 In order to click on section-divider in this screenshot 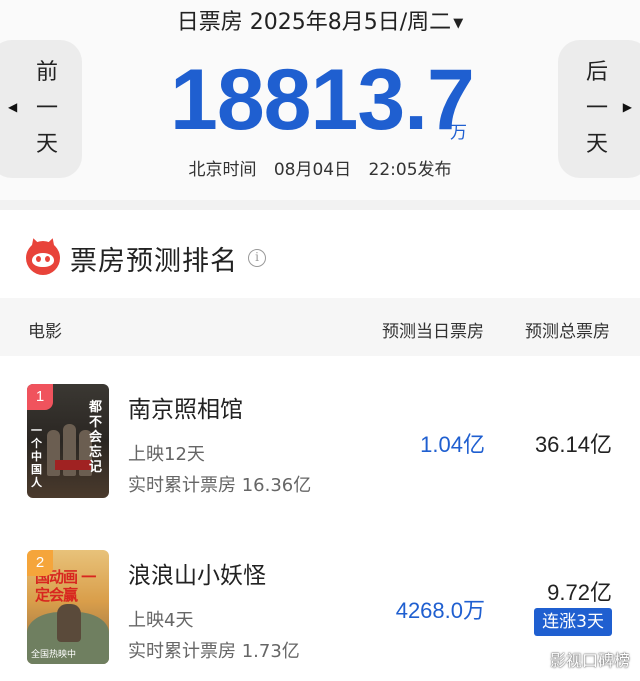, I will do `click(320, 205)`.